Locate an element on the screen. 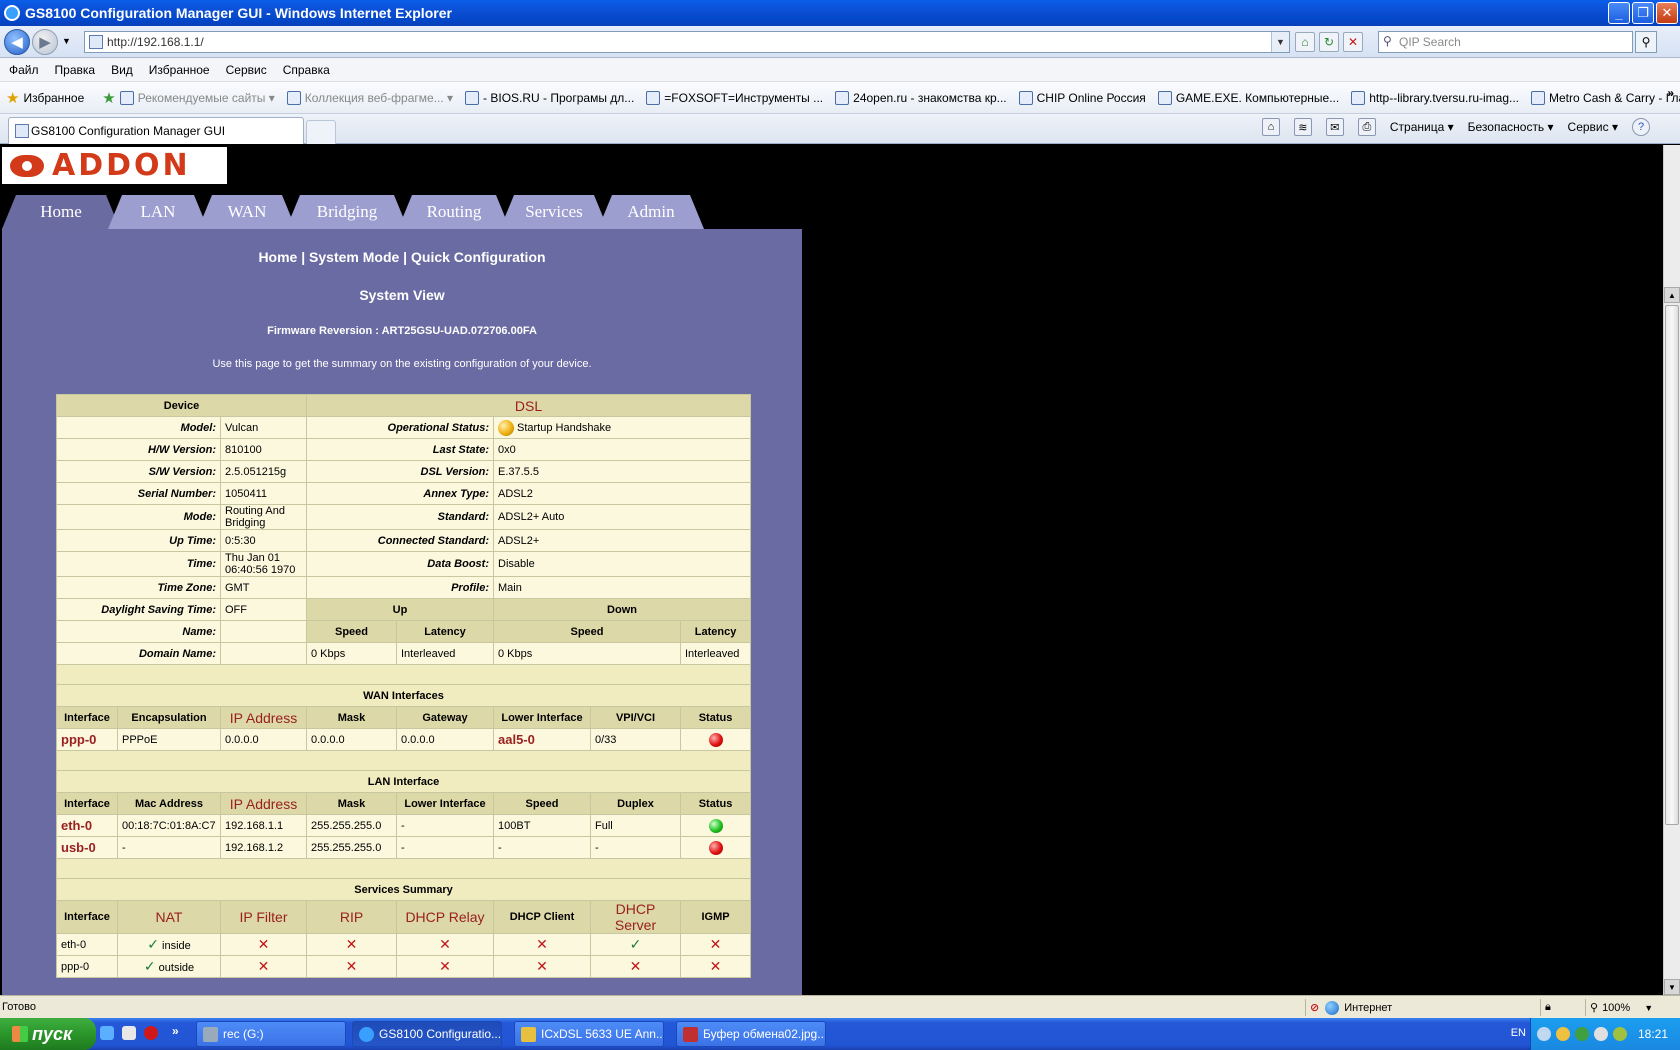 The height and width of the screenshot is (1050, 1680). crumb-home: Home is located at coordinates (277, 257).